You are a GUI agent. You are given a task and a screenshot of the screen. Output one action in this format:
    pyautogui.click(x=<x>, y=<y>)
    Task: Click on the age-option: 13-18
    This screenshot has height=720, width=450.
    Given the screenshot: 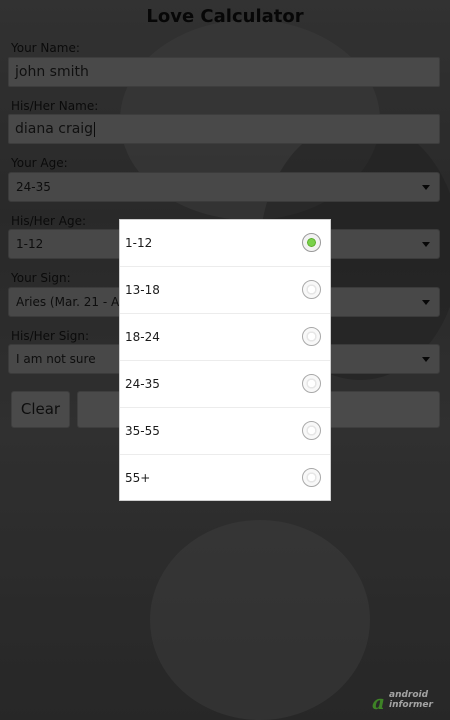 What is the action you would take?
    pyautogui.click(x=225, y=290)
    